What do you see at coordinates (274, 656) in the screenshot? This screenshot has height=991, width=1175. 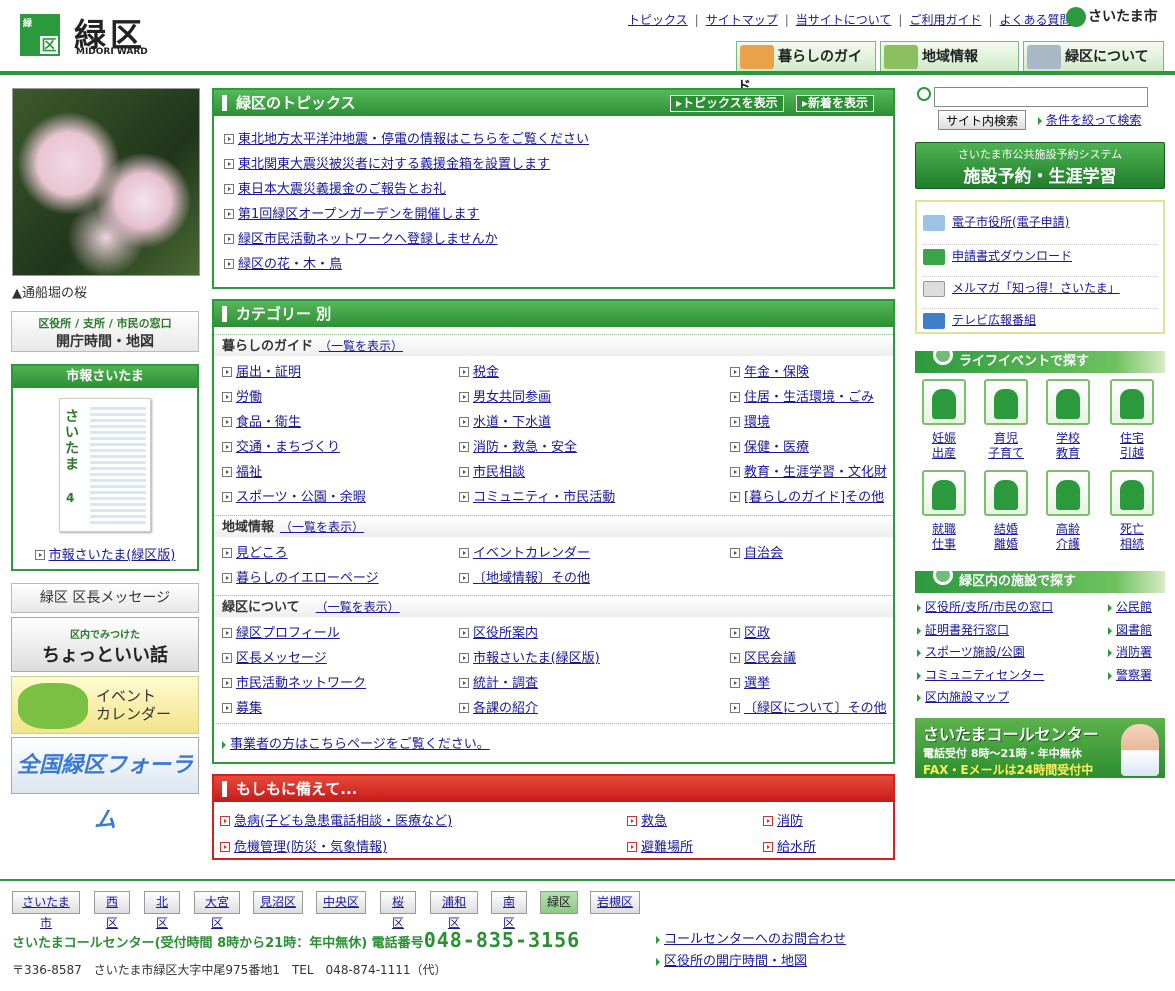 I see `category-item: 区長メッセージ` at bounding box center [274, 656].